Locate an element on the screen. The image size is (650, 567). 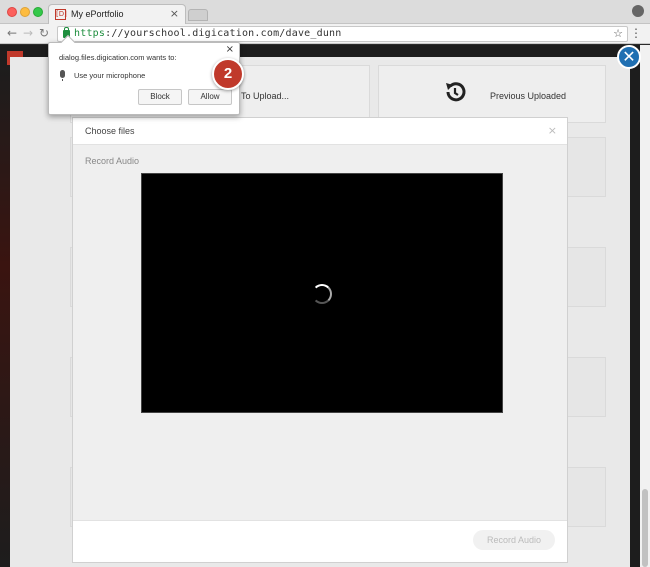
tab-bar: [D] My ePortfolio × is located at coordinates (325, 12).